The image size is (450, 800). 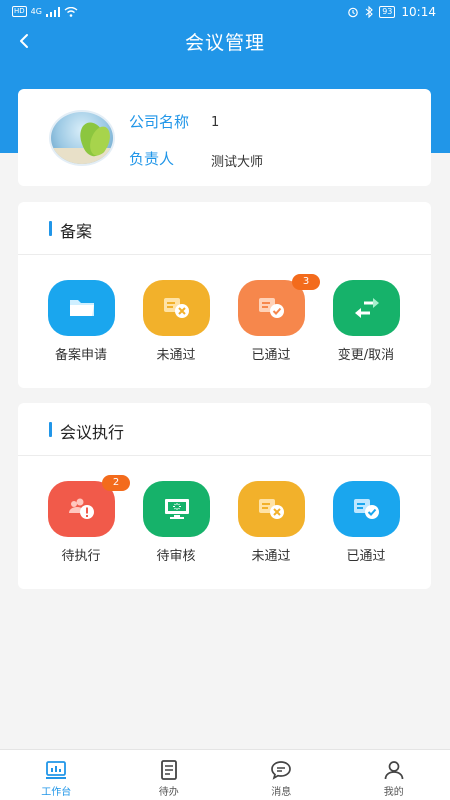 What do you see at coordinates (366, 509) in the screenshot?
I see `approved-doc-icon` at bounding box center [366, 509].